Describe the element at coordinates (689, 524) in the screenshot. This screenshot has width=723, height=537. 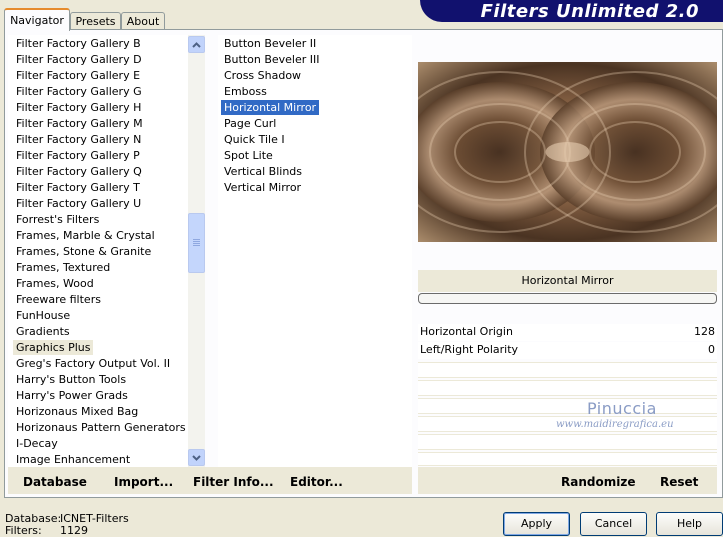
I see `help-button: Help` at that location.